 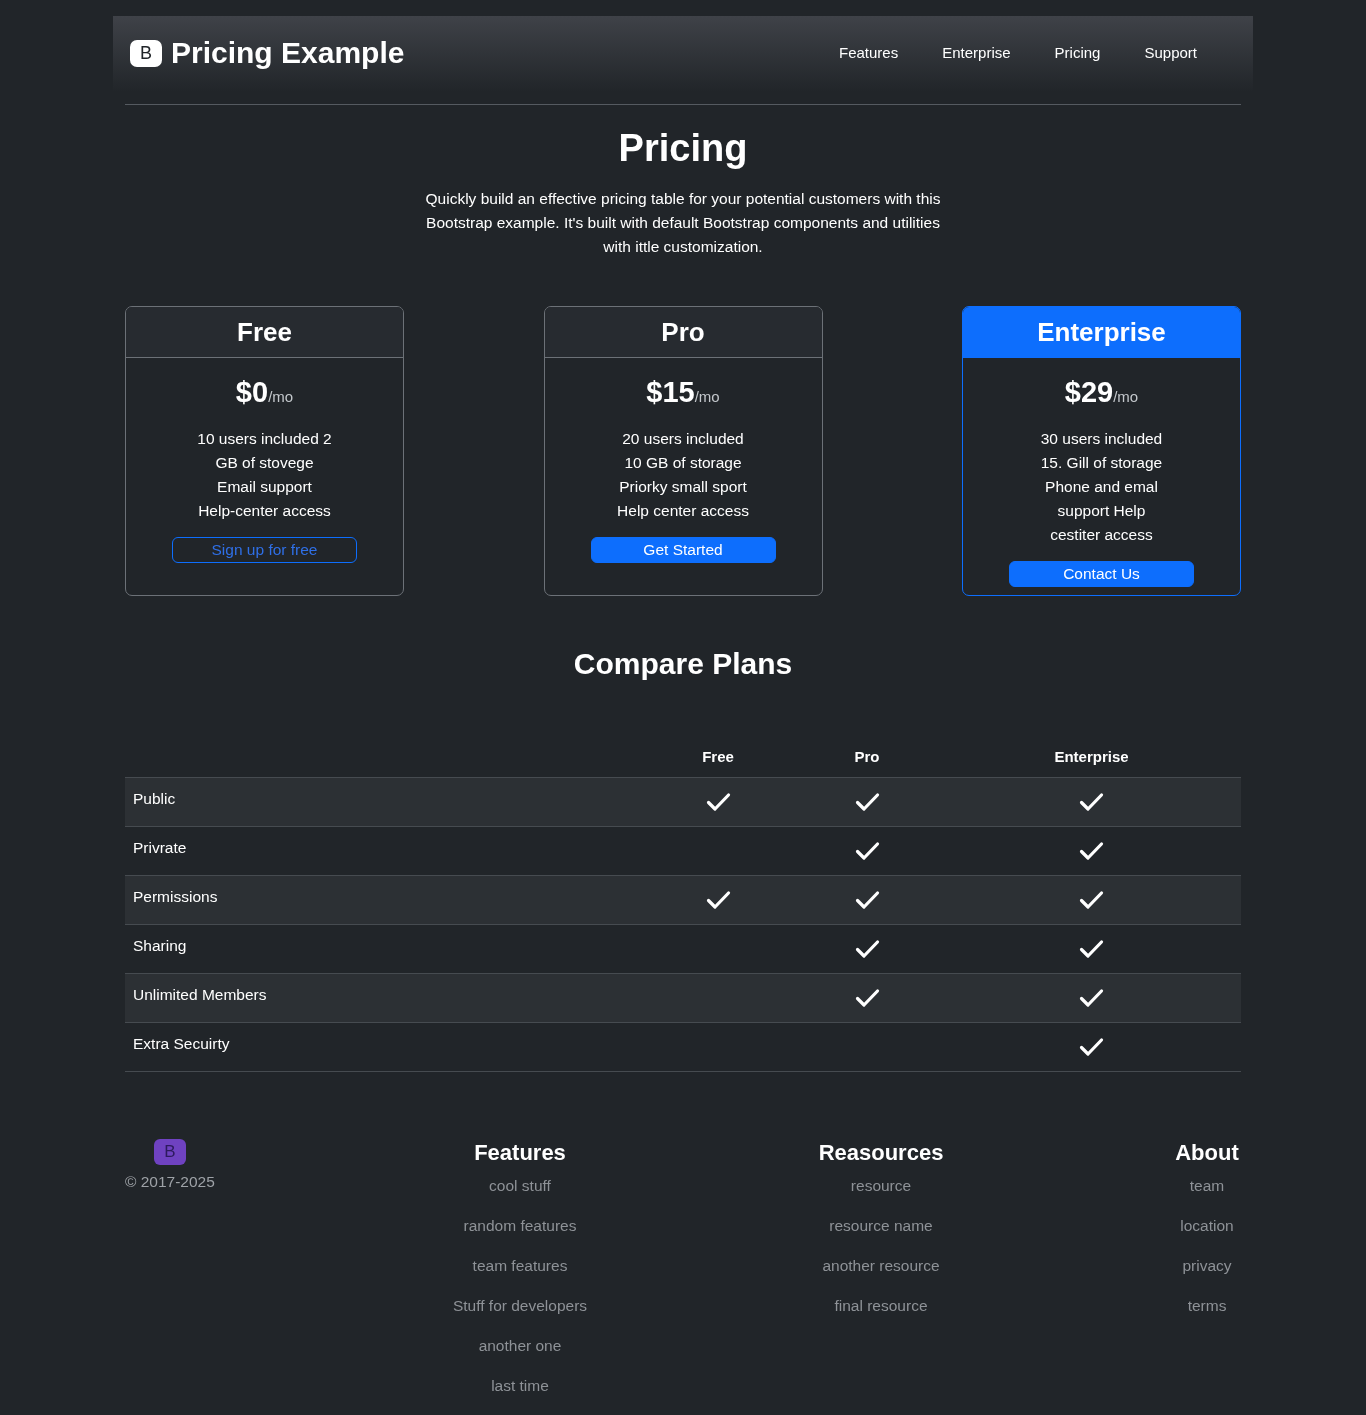 What do you see at coordinates (1207, 1153) in the screenshot?
I see `footer-heading: About` at bounding box center [1207, 1153].